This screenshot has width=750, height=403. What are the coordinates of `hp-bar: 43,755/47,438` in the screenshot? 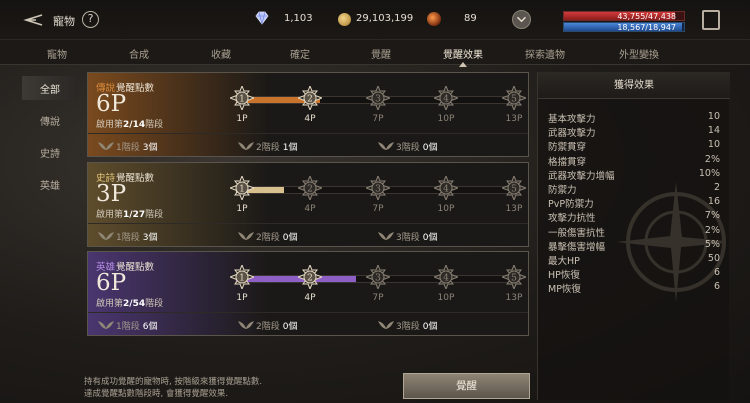 It's located at (624, 16).